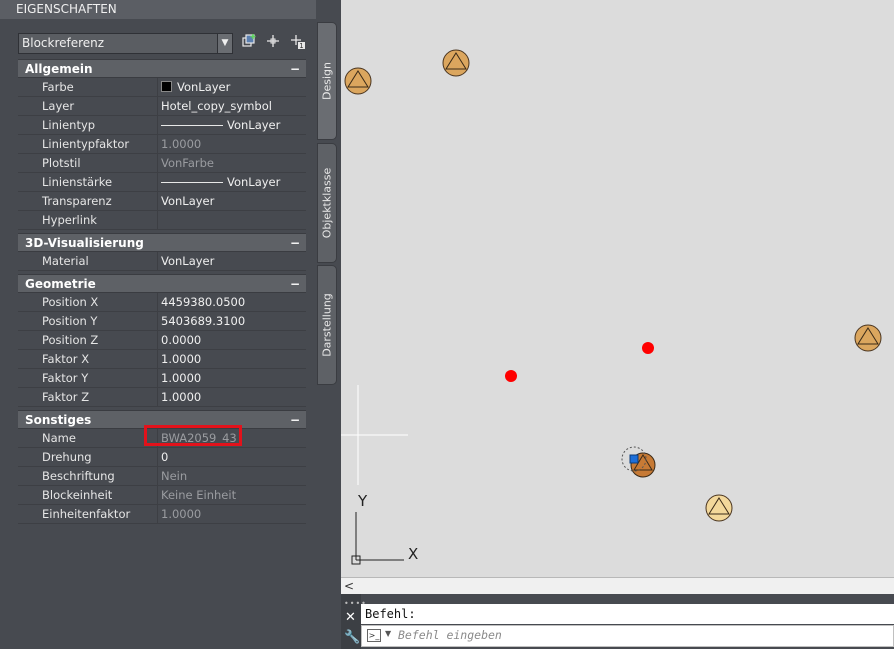 The image size is (894, 649). What do you see at coordinates (162, 68) in the screenshot?
I see `category-general: Allgemein −` at bounding box center [162, 68].